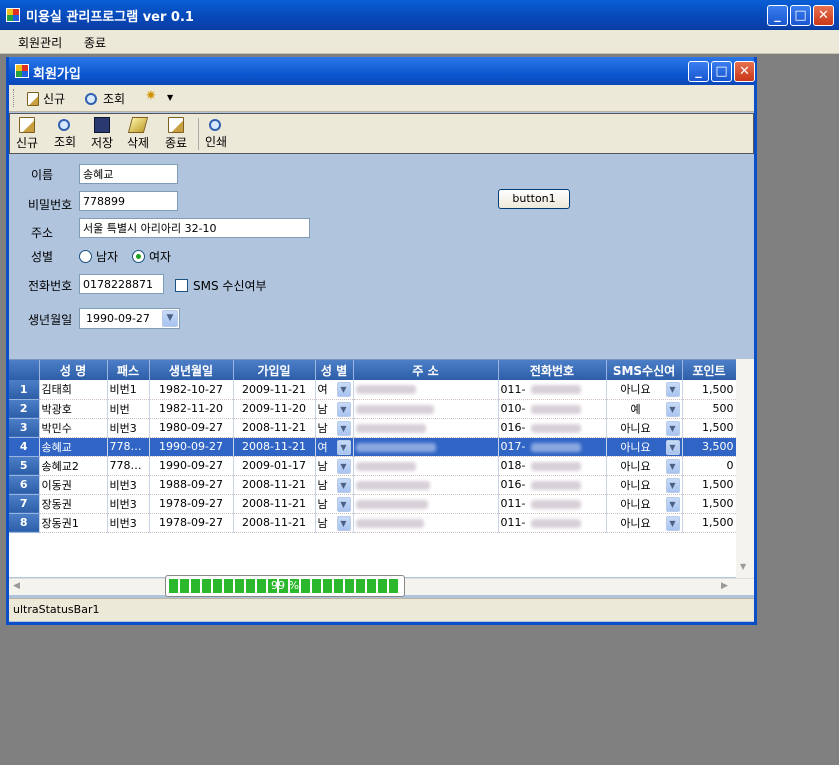 The width and height of the screenshot is (839, 765). Describe the element at coordinates (552, 390) in the screenshot. I see `cell-phone: 011-` at that location.